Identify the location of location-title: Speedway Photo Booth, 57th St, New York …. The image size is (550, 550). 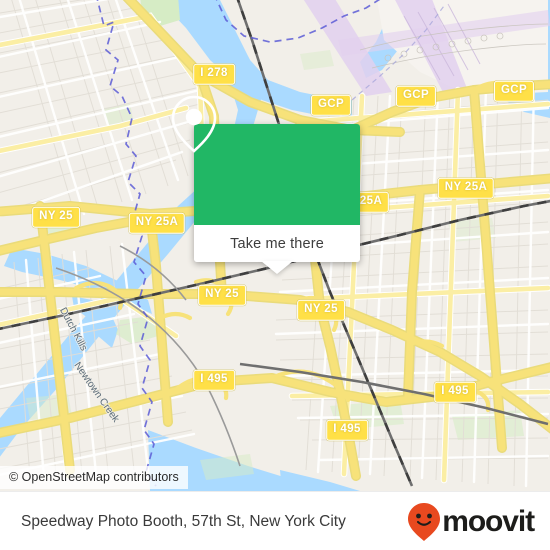
(183, 521).